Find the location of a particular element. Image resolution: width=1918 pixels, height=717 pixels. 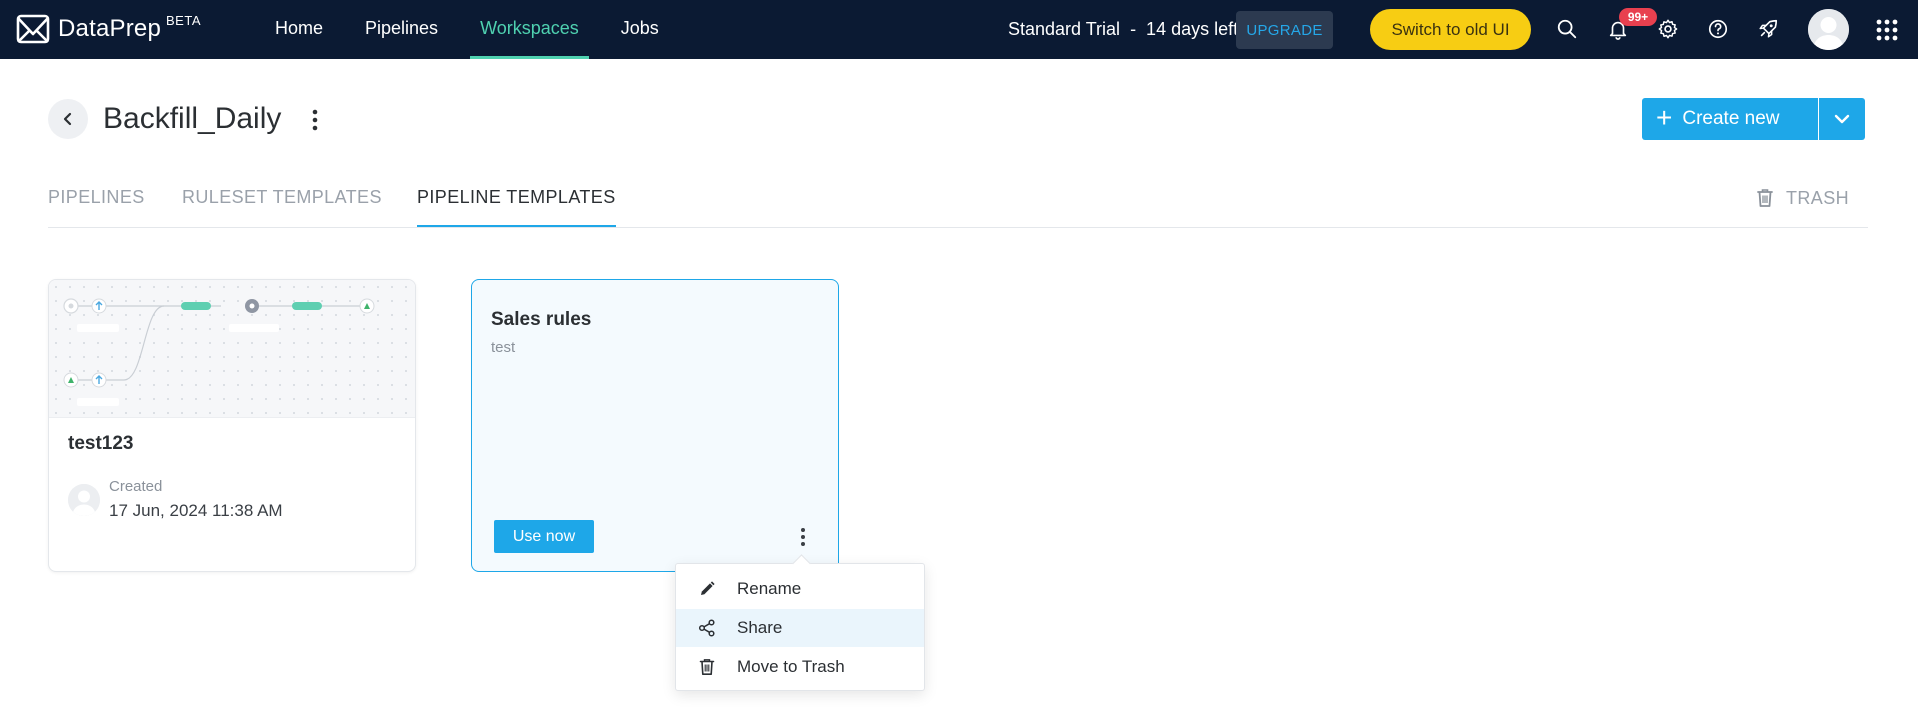

create-new-button: + Create new is located at coordinates (1730, 119).